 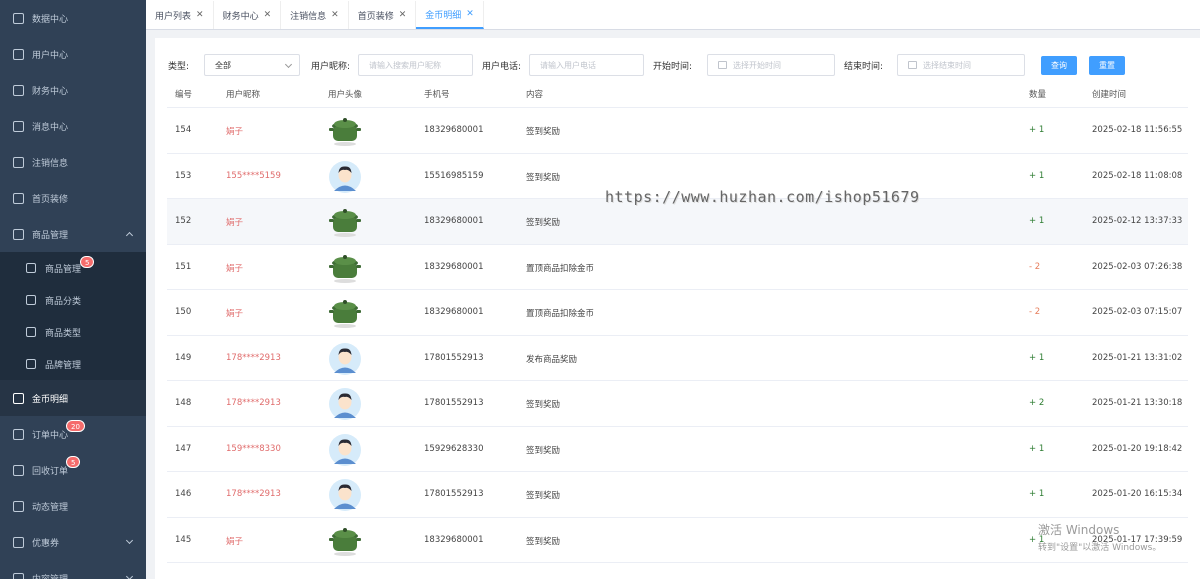 I want to click on tab-item: 财务中心 ✕, so click(x=248, y=15).